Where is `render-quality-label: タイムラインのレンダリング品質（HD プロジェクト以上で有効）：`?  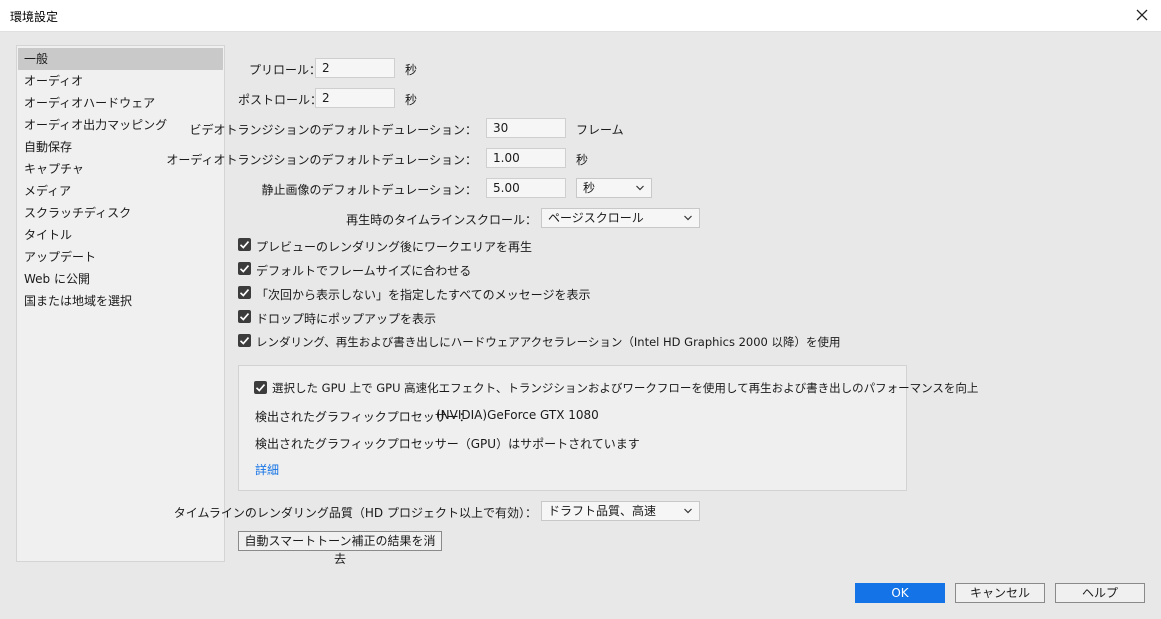 render-quality-label: タイムラインのレンダリング品質（HD プロジェクト以上で有効）： is located at coordinates (355, 513).